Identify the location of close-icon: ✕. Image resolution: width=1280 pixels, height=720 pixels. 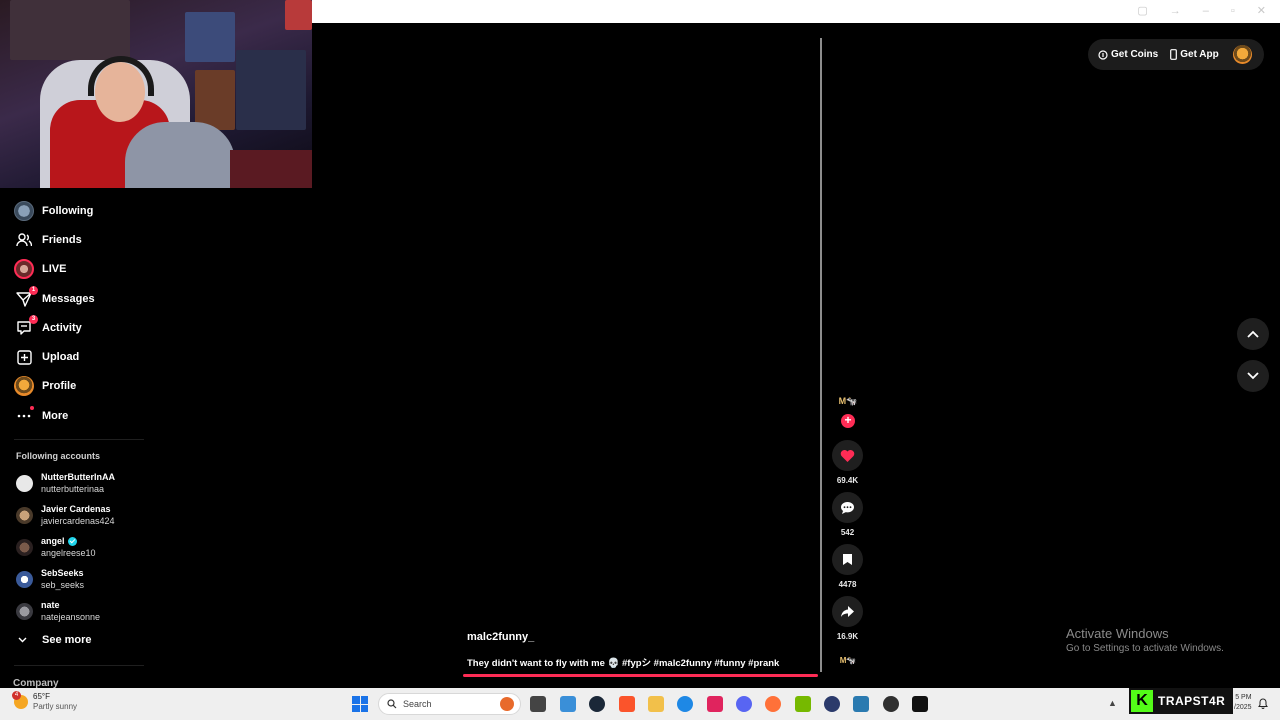
(1261, 11).